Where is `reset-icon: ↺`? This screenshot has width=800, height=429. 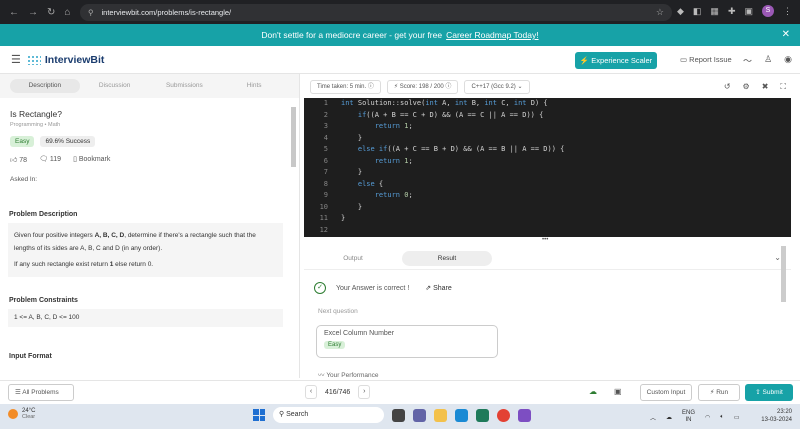 reset-icon: ↺ is located at coordinates (727, 87).